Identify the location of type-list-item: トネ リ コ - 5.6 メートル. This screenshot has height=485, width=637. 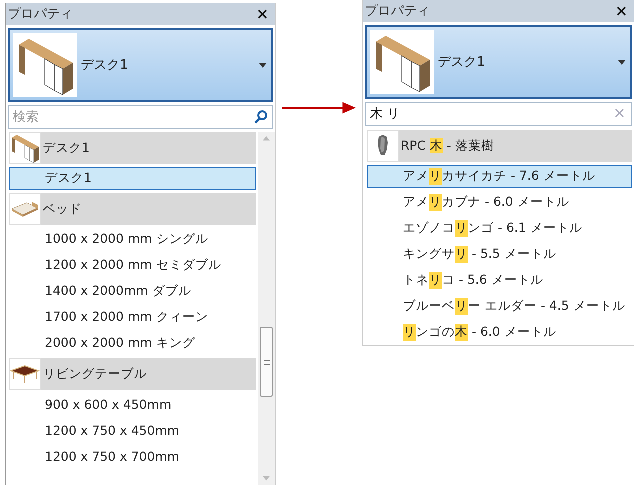
(499, 280).